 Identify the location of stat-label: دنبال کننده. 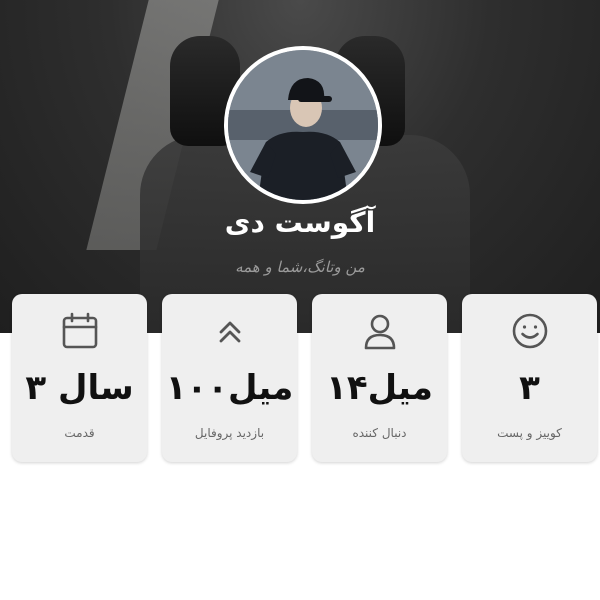
(379, 433).